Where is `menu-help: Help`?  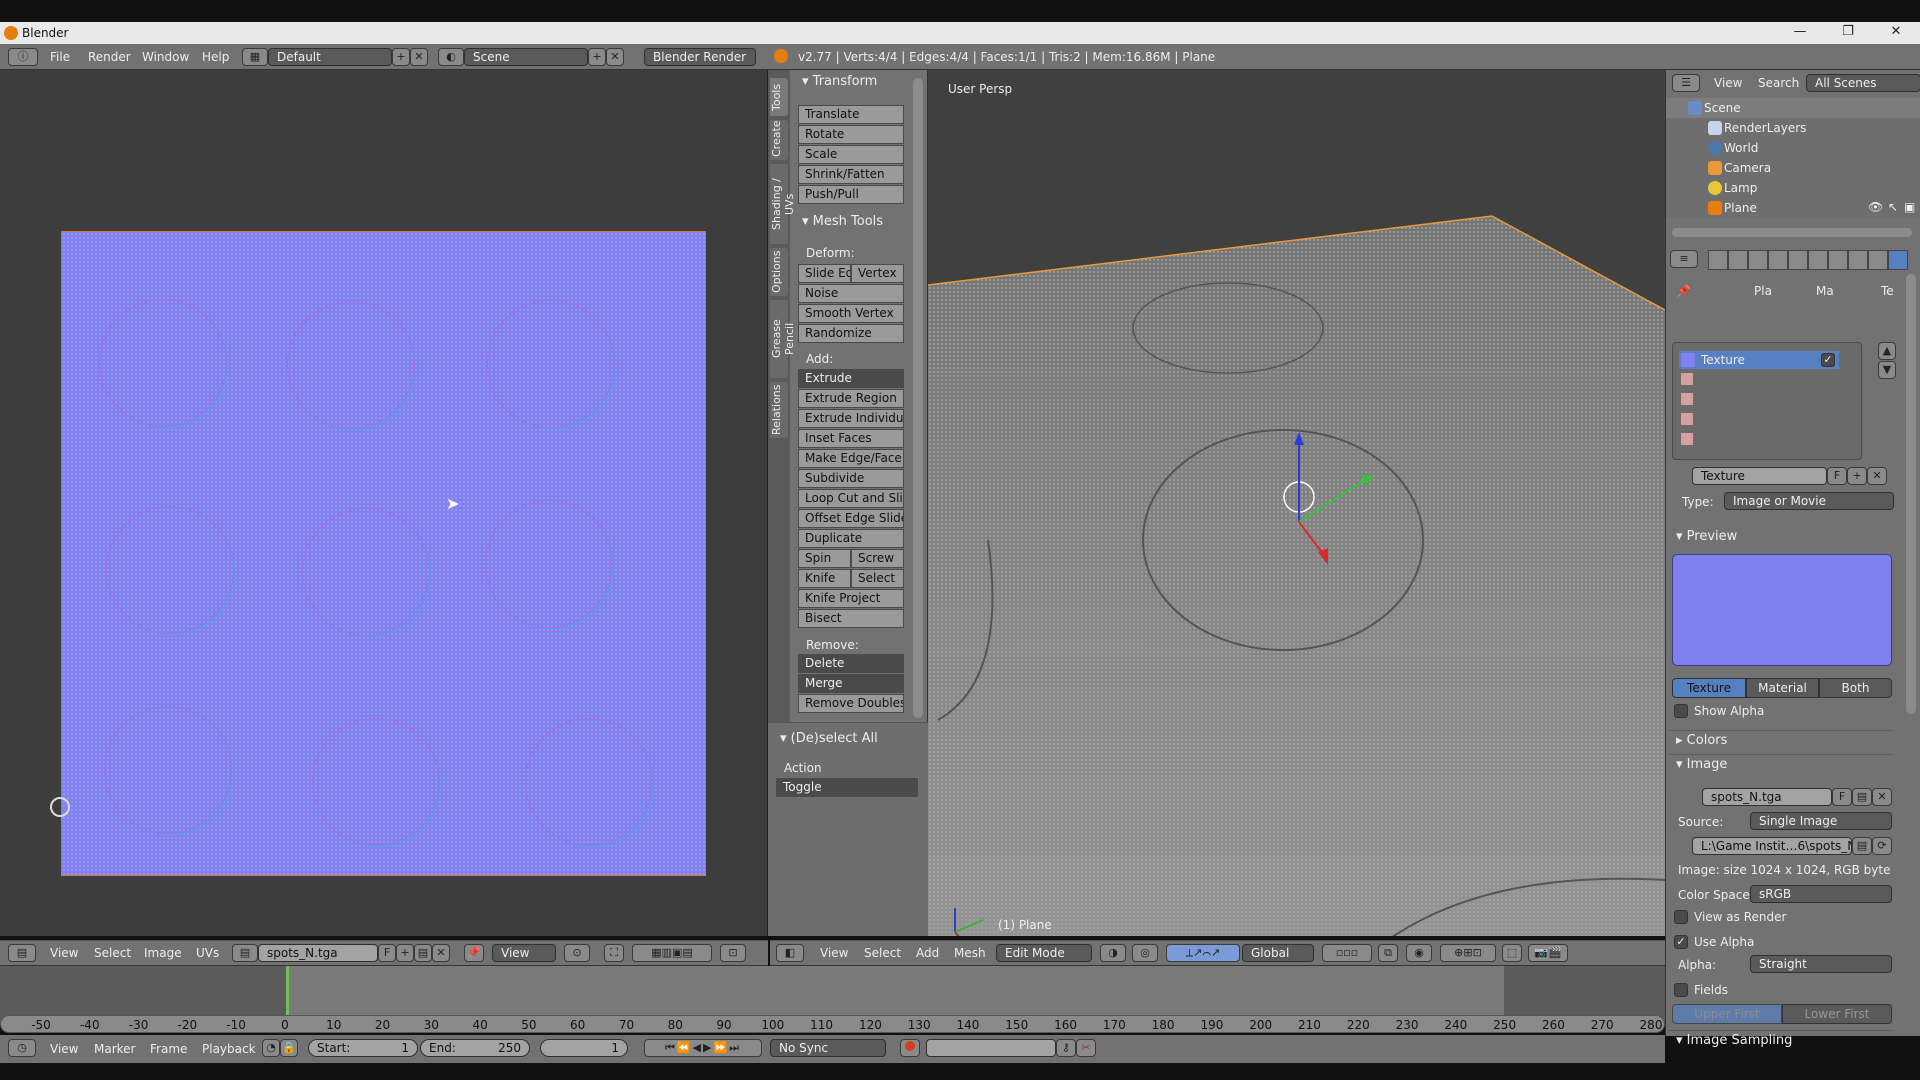
menu-help: Help is located at coordinates (215, 57).